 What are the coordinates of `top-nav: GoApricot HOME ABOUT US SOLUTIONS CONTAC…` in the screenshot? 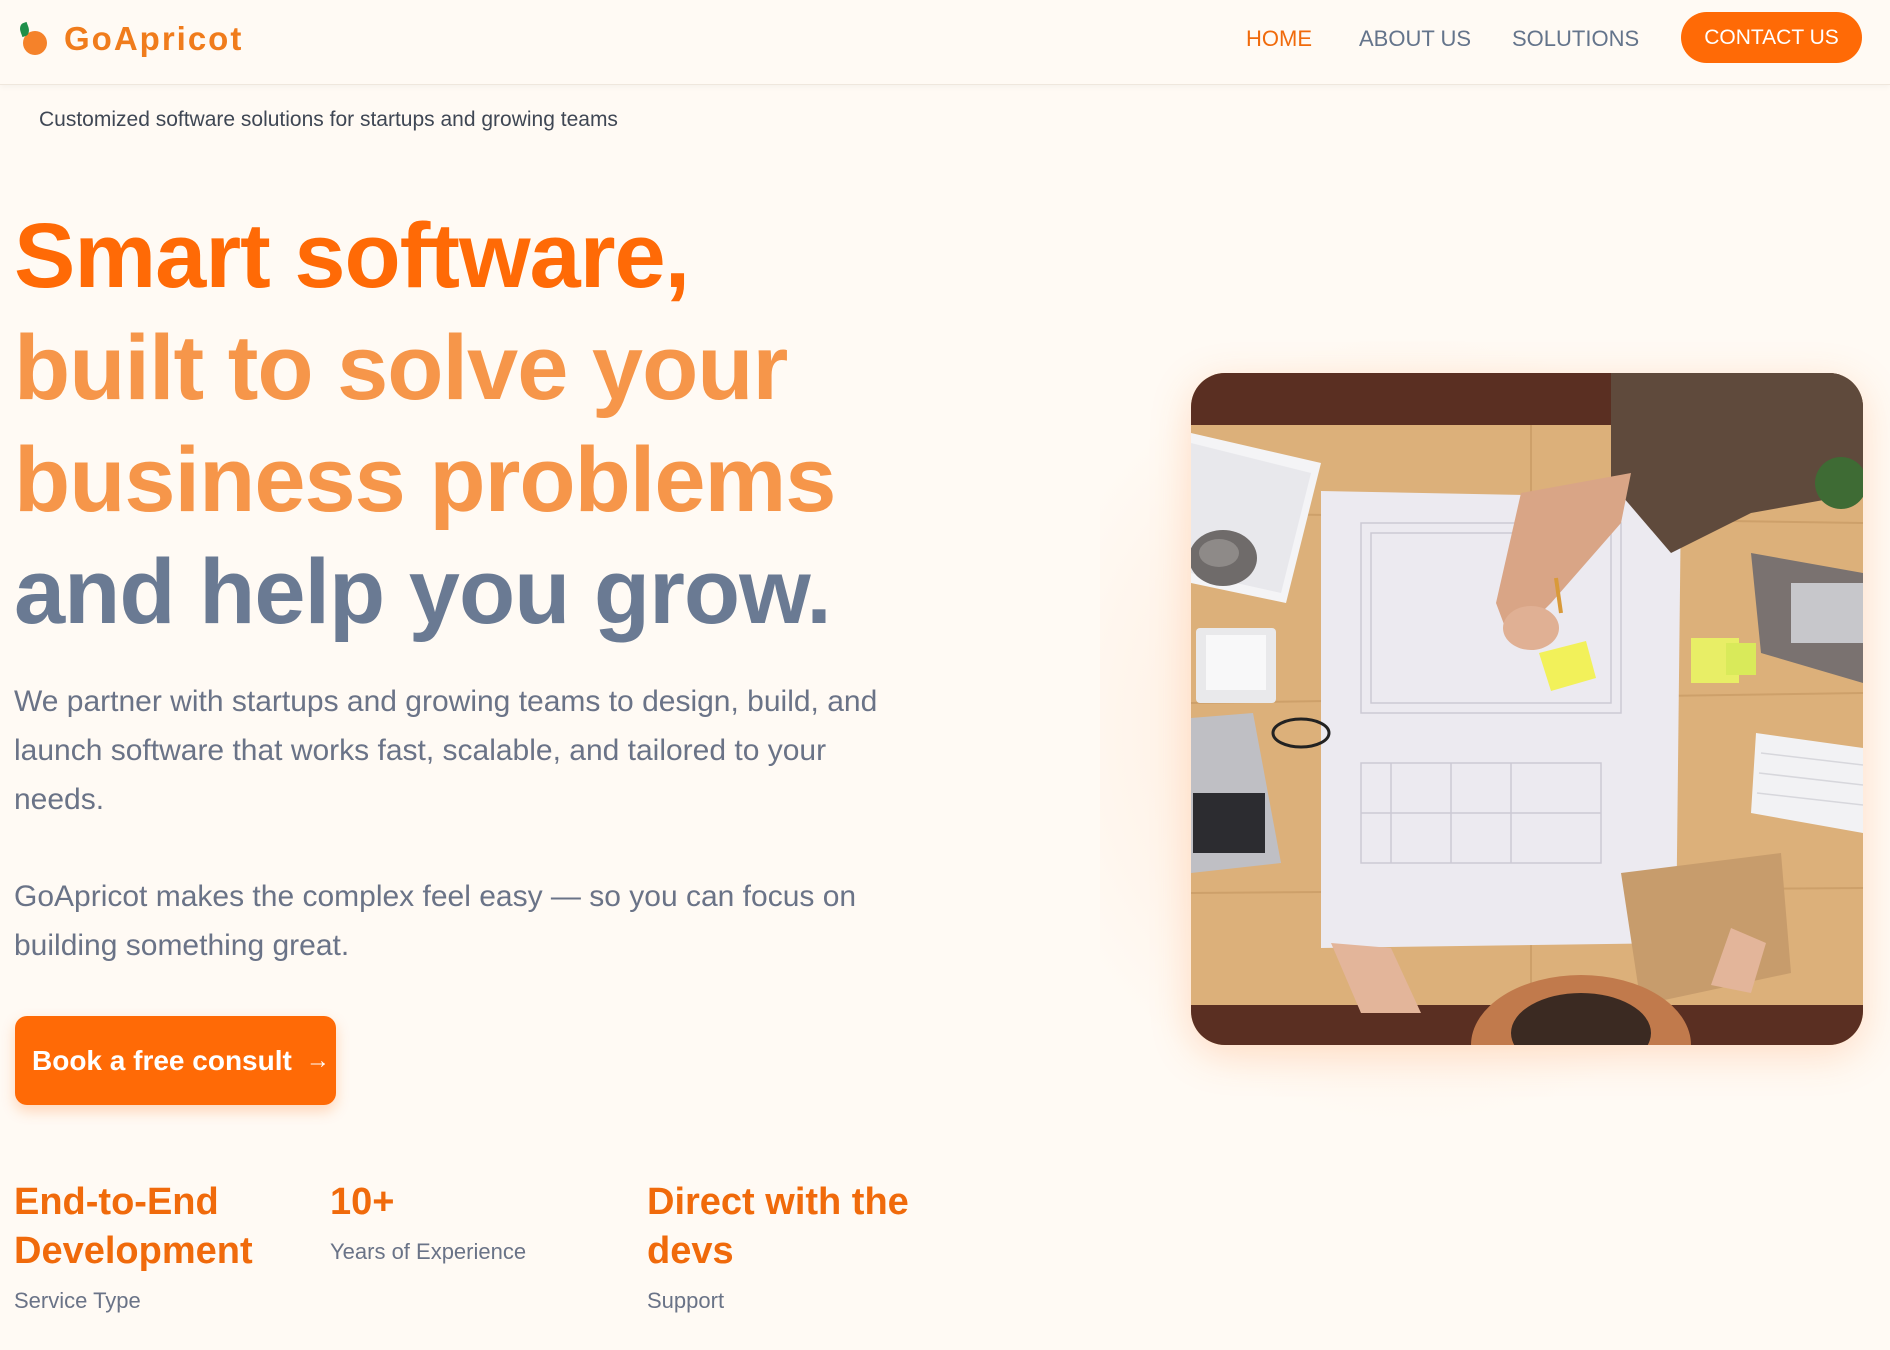 It's located at (945, 42).